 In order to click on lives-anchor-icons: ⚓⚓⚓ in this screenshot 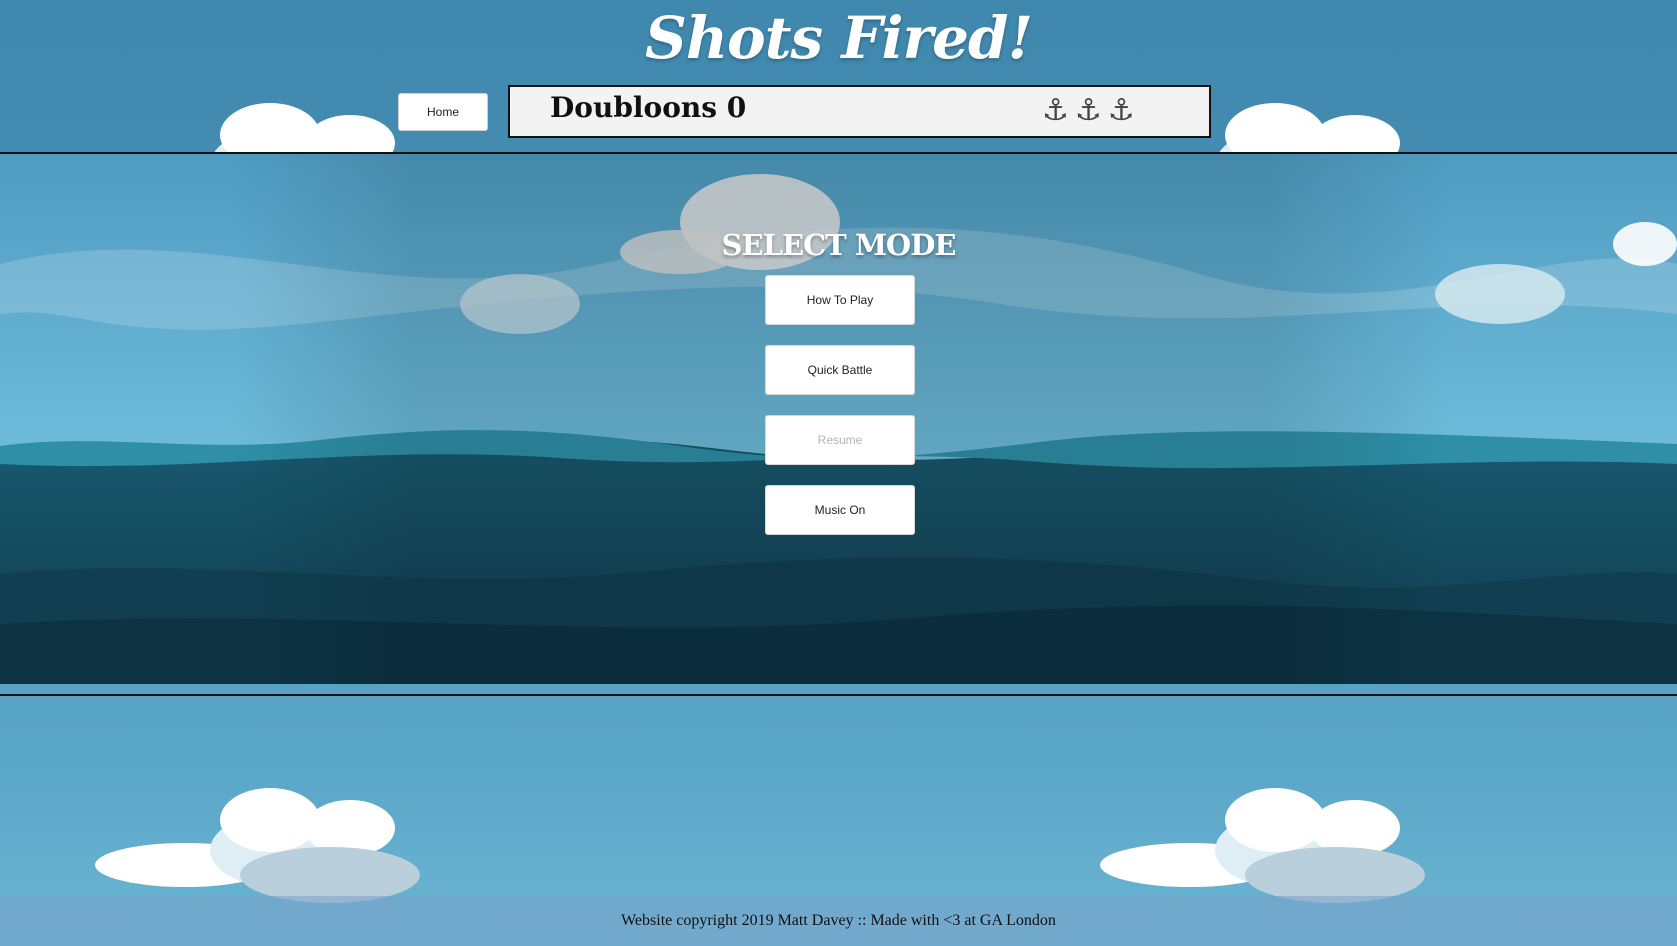, I will do `click(1091, 110)`.